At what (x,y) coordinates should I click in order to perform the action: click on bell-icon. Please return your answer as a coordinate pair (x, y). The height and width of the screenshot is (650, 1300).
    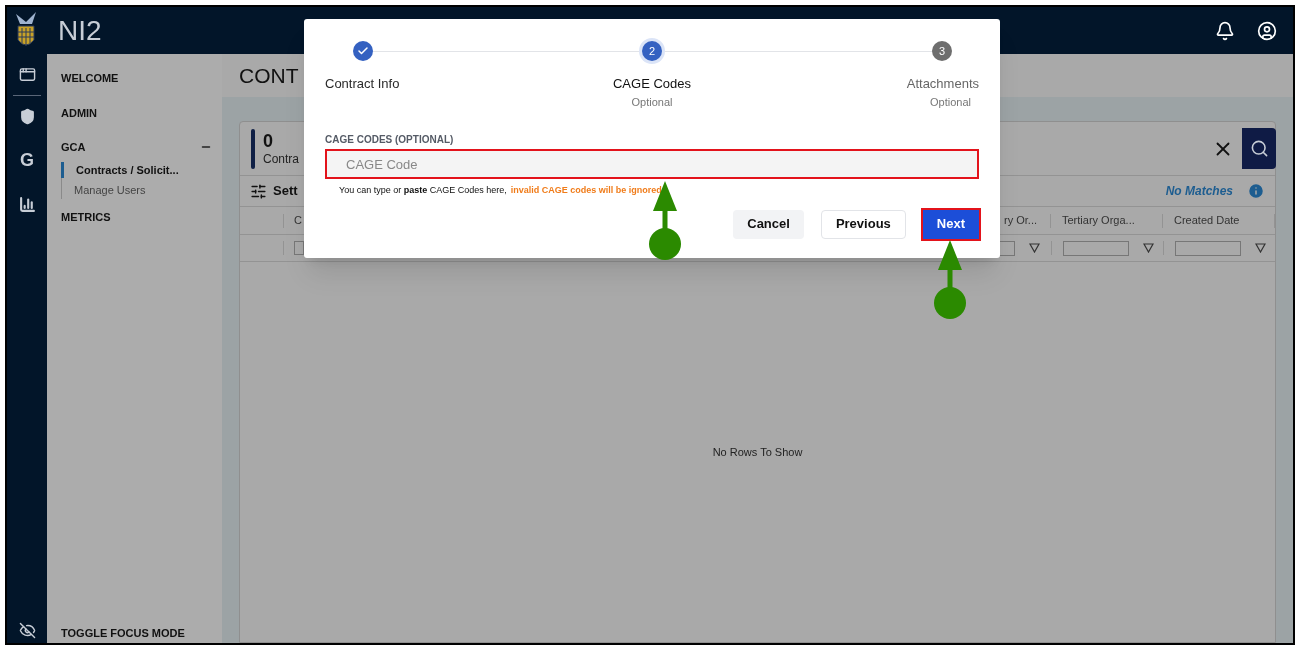
    Looking at the image, I should click on (1225, 30).